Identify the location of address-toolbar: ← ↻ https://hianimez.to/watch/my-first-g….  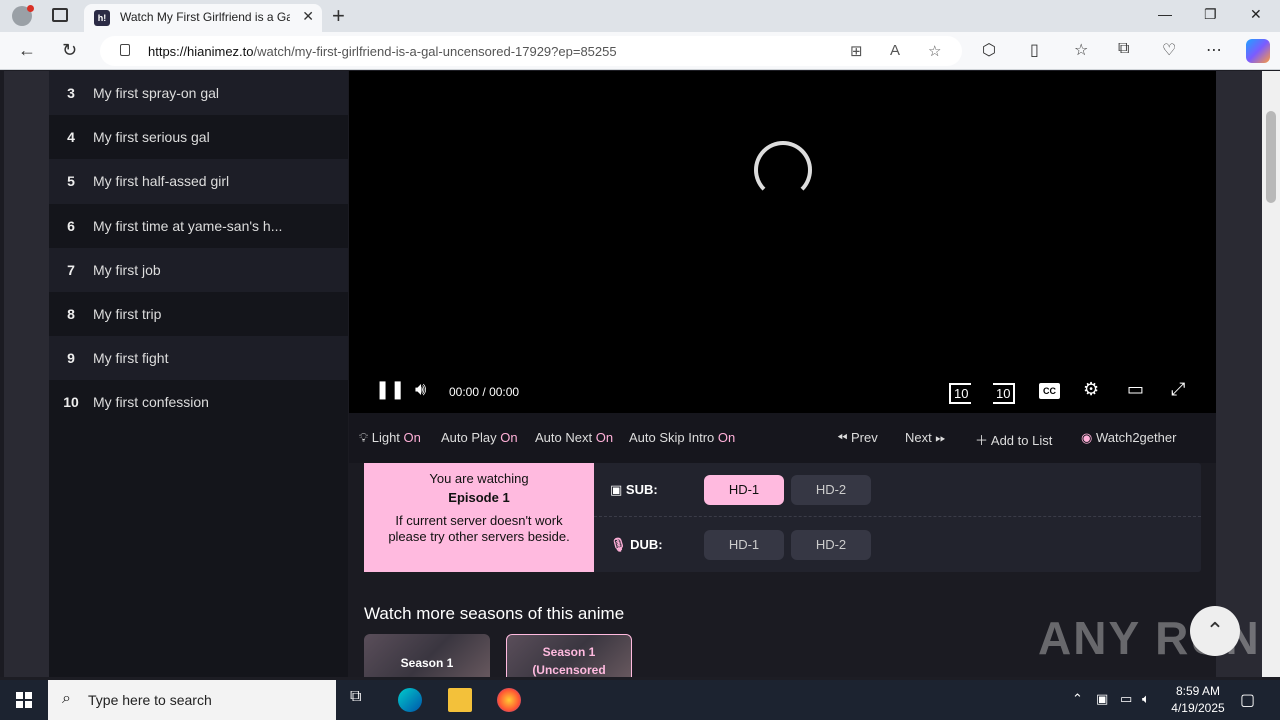
(640, 51).